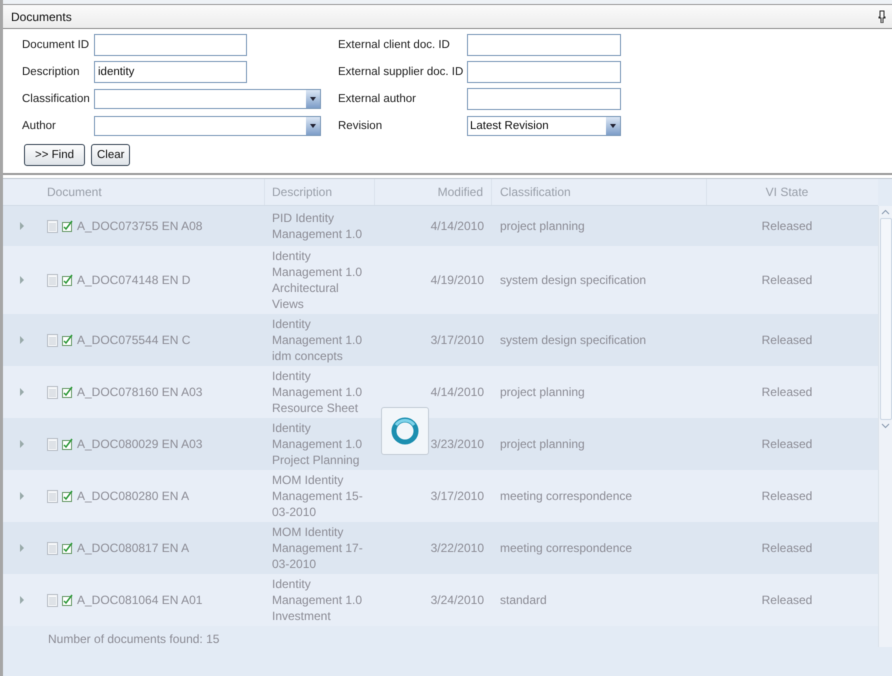 Image resolution: width=892 pixels, height=676 pixels. What do you see at coordinates (885, 212) in the screenshot?
I see `scroll-up-icon` at bounding box center [885, 212].